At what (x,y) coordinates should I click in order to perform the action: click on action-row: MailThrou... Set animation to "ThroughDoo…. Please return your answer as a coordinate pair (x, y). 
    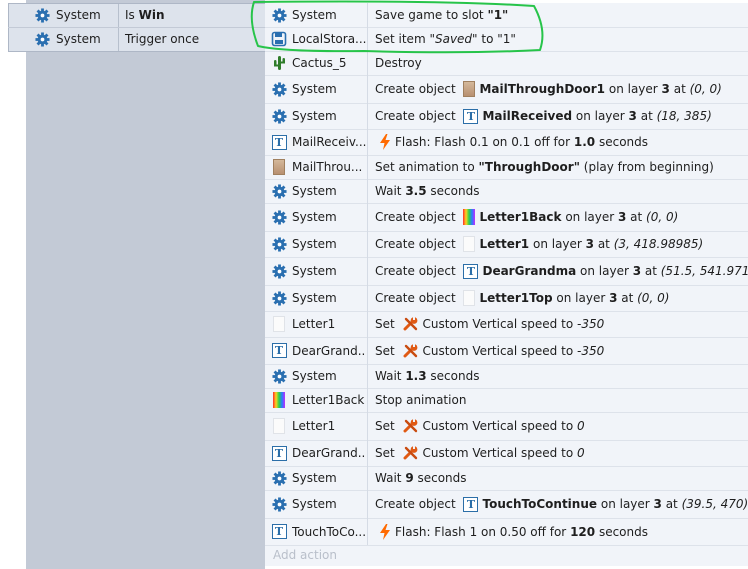
    Looking at the image, I should click on (506, 167).